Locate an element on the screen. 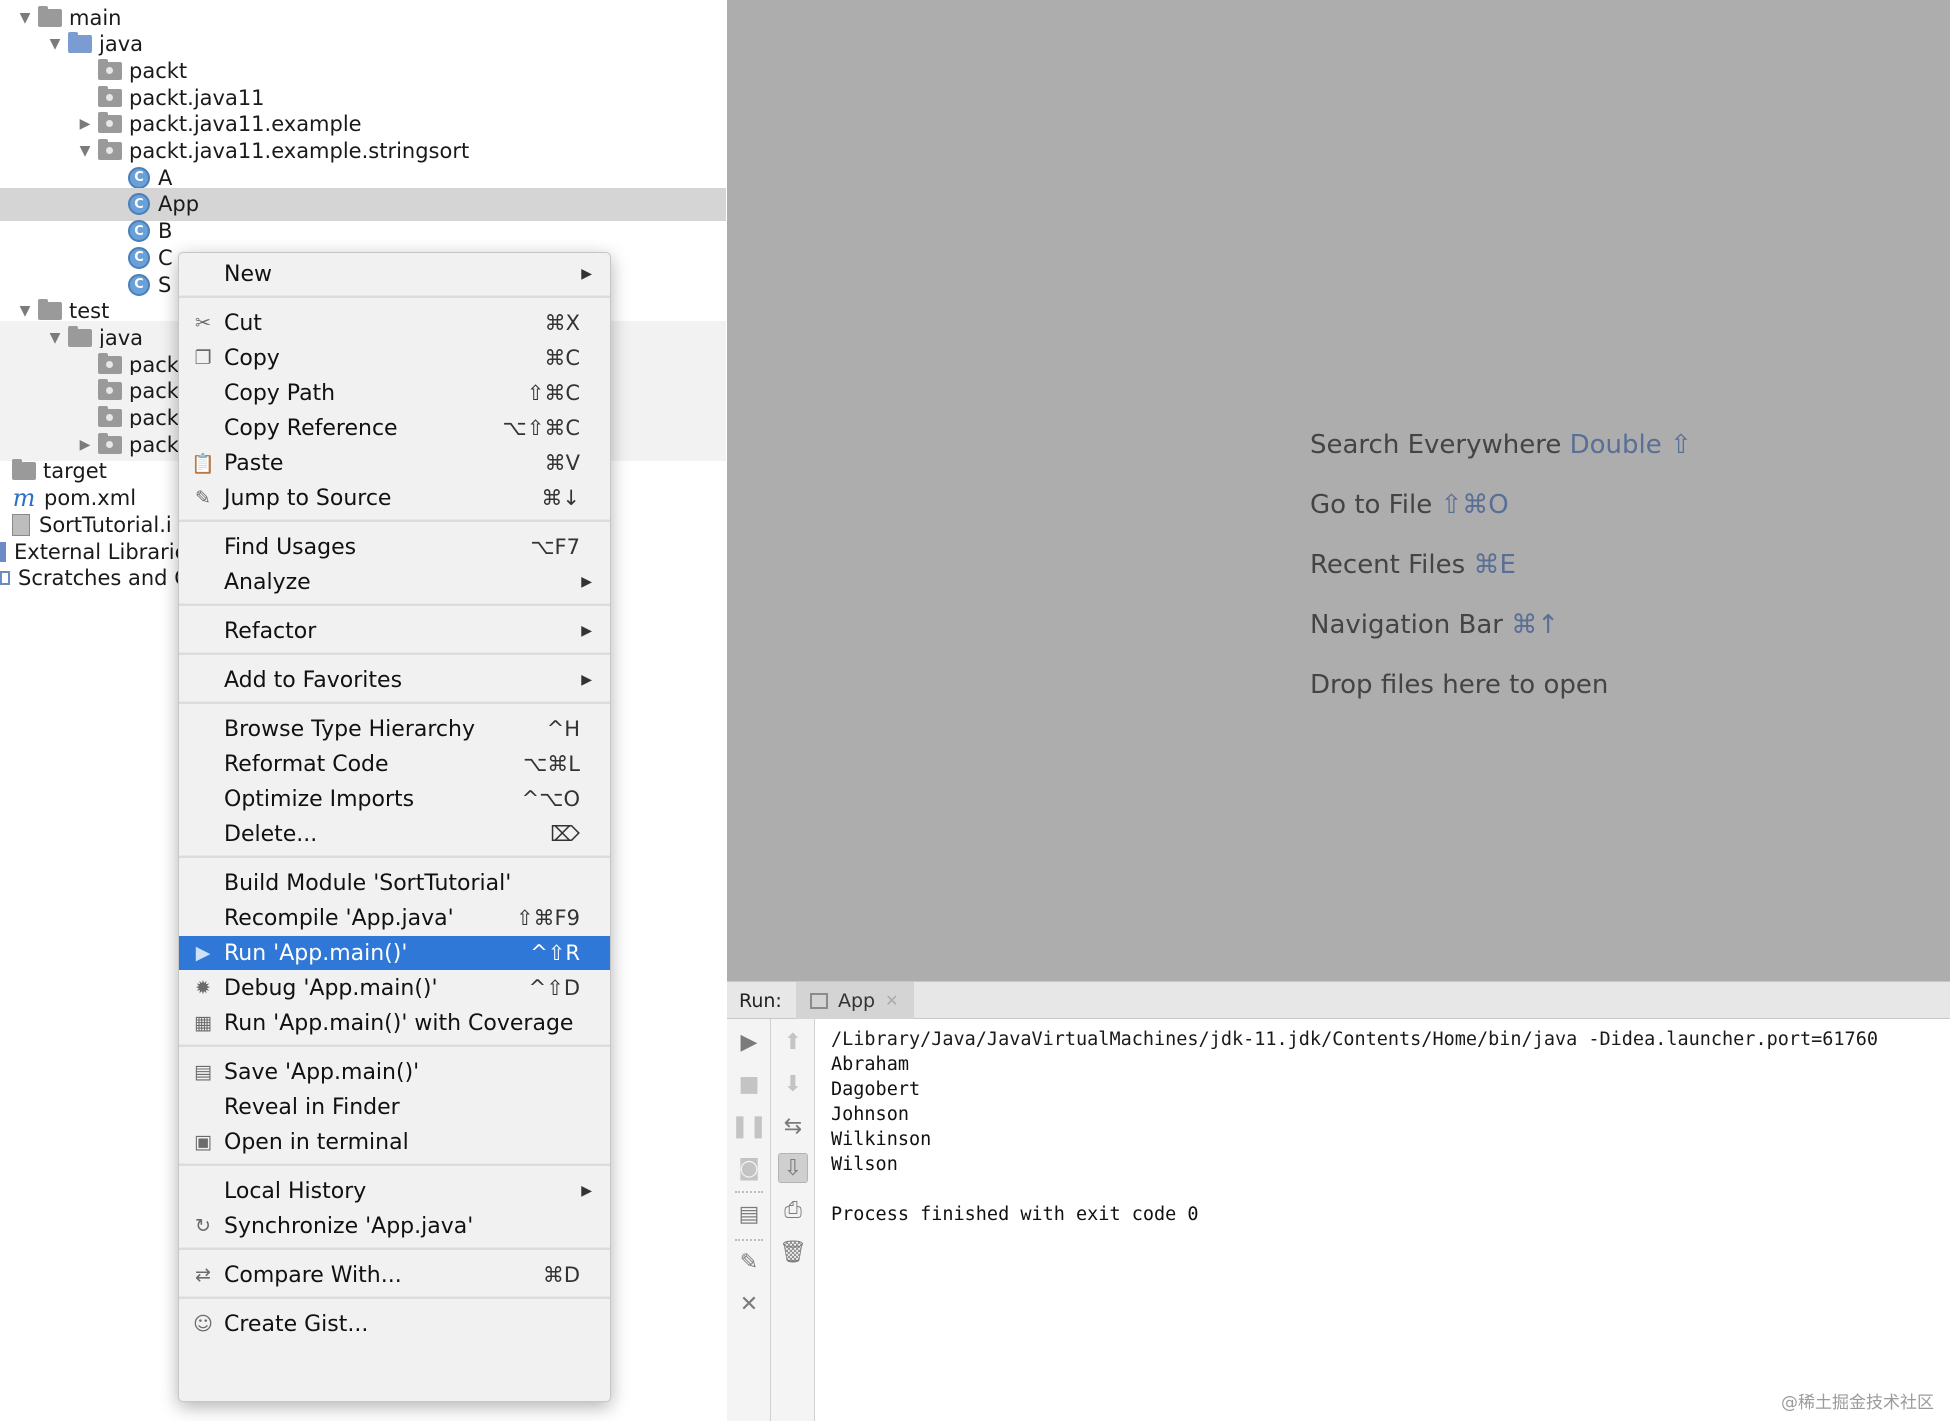 This screenshot has height=1421, width=1950. menu-item-reveal-in-finder: Reveal in Finder is located at coordinates (394, 1107).